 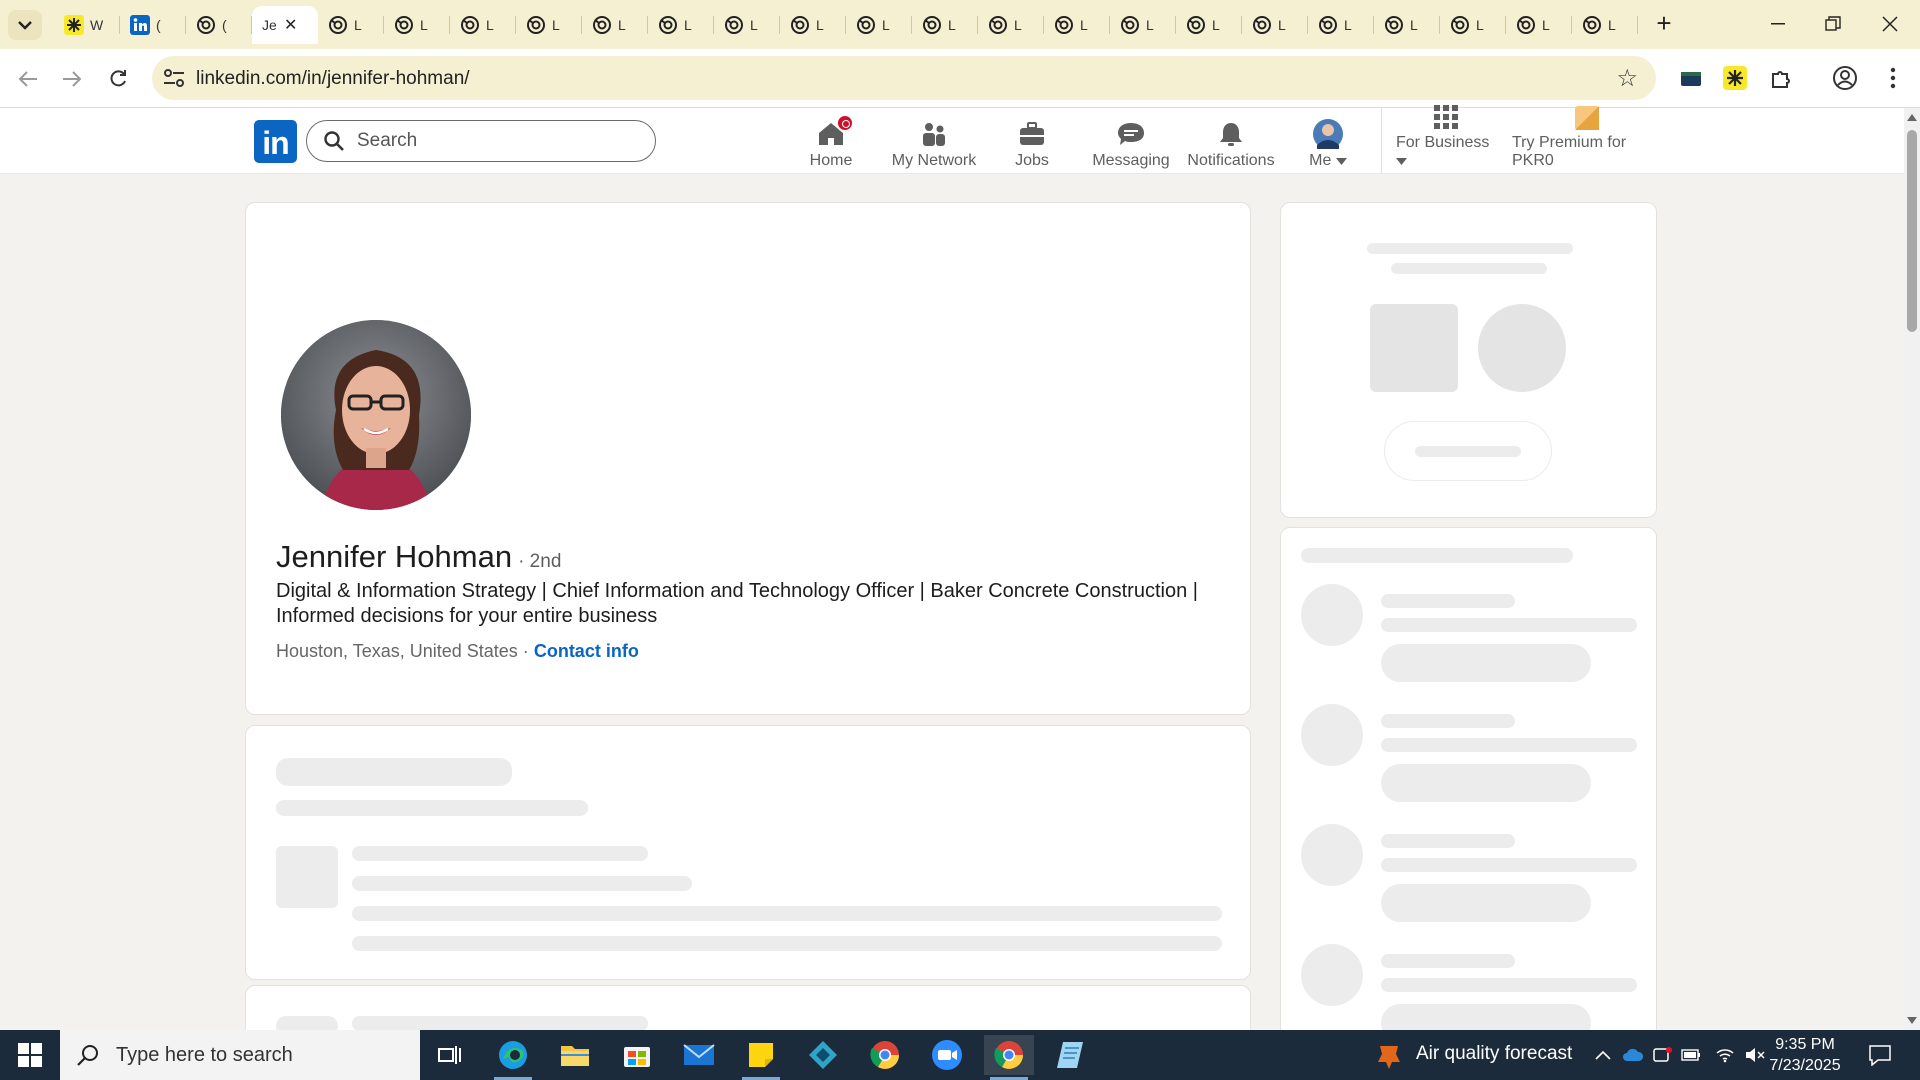 What do you see at coordinates (1282, 25) in the screenshot?
I see `tab-title: L` at bounding box center [1282, 25].